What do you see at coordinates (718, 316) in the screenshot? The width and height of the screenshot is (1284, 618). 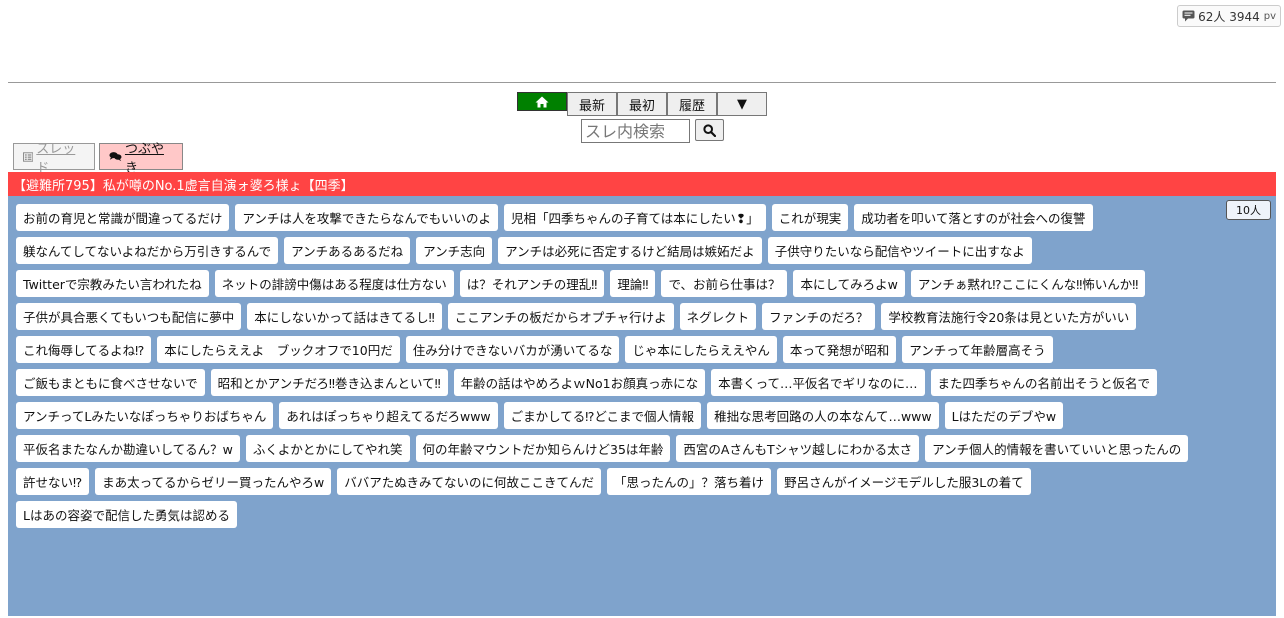 I see `tweet-chip: ネグレクト` at bounding box center [718, 316].